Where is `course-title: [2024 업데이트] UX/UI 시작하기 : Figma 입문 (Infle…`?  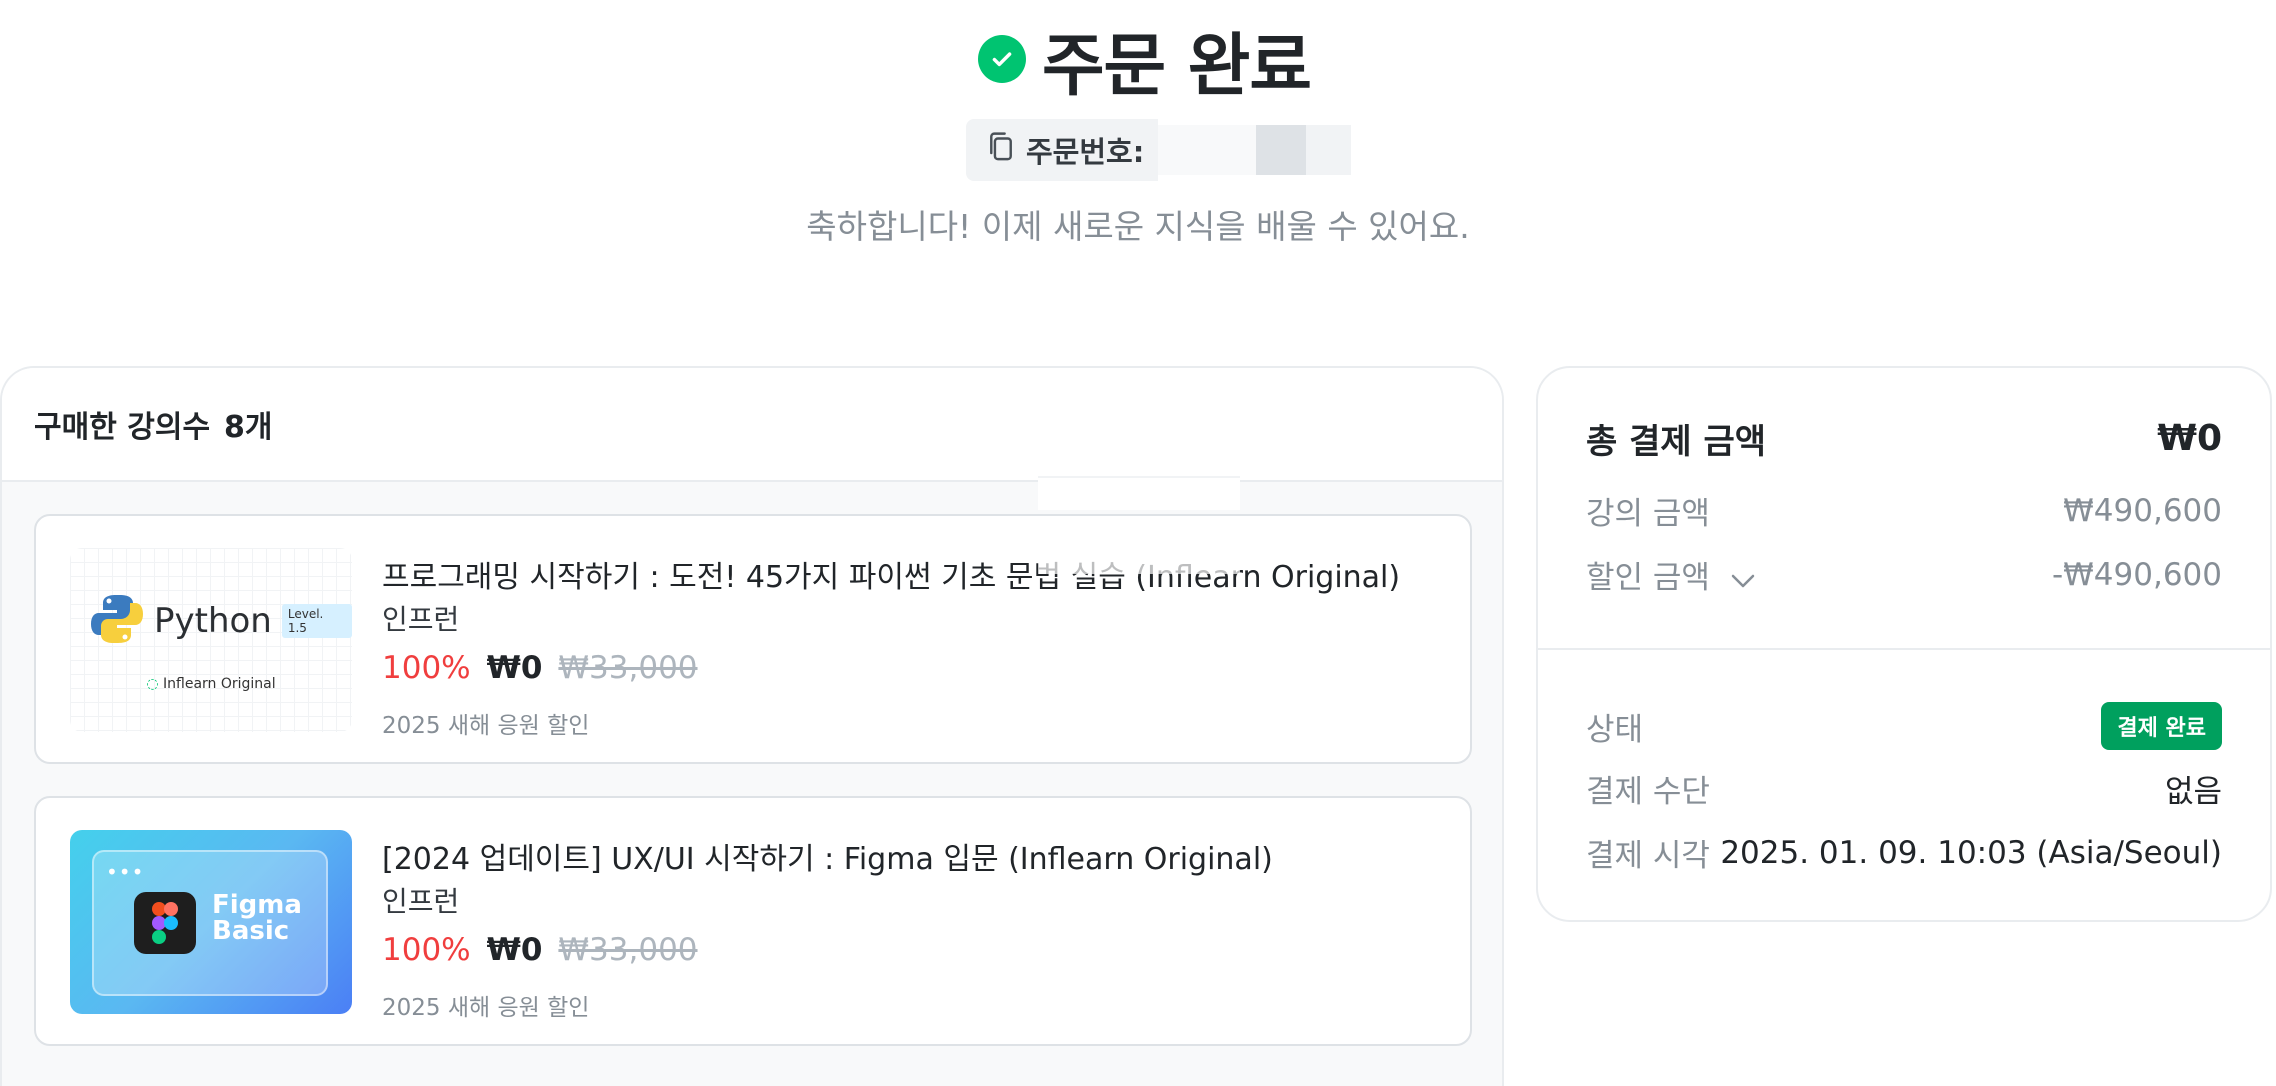
course-title: [2024 업데이트] UX/UI 시작하기 : Figma 입문 (Infle… is located at coordinates (827, 856).